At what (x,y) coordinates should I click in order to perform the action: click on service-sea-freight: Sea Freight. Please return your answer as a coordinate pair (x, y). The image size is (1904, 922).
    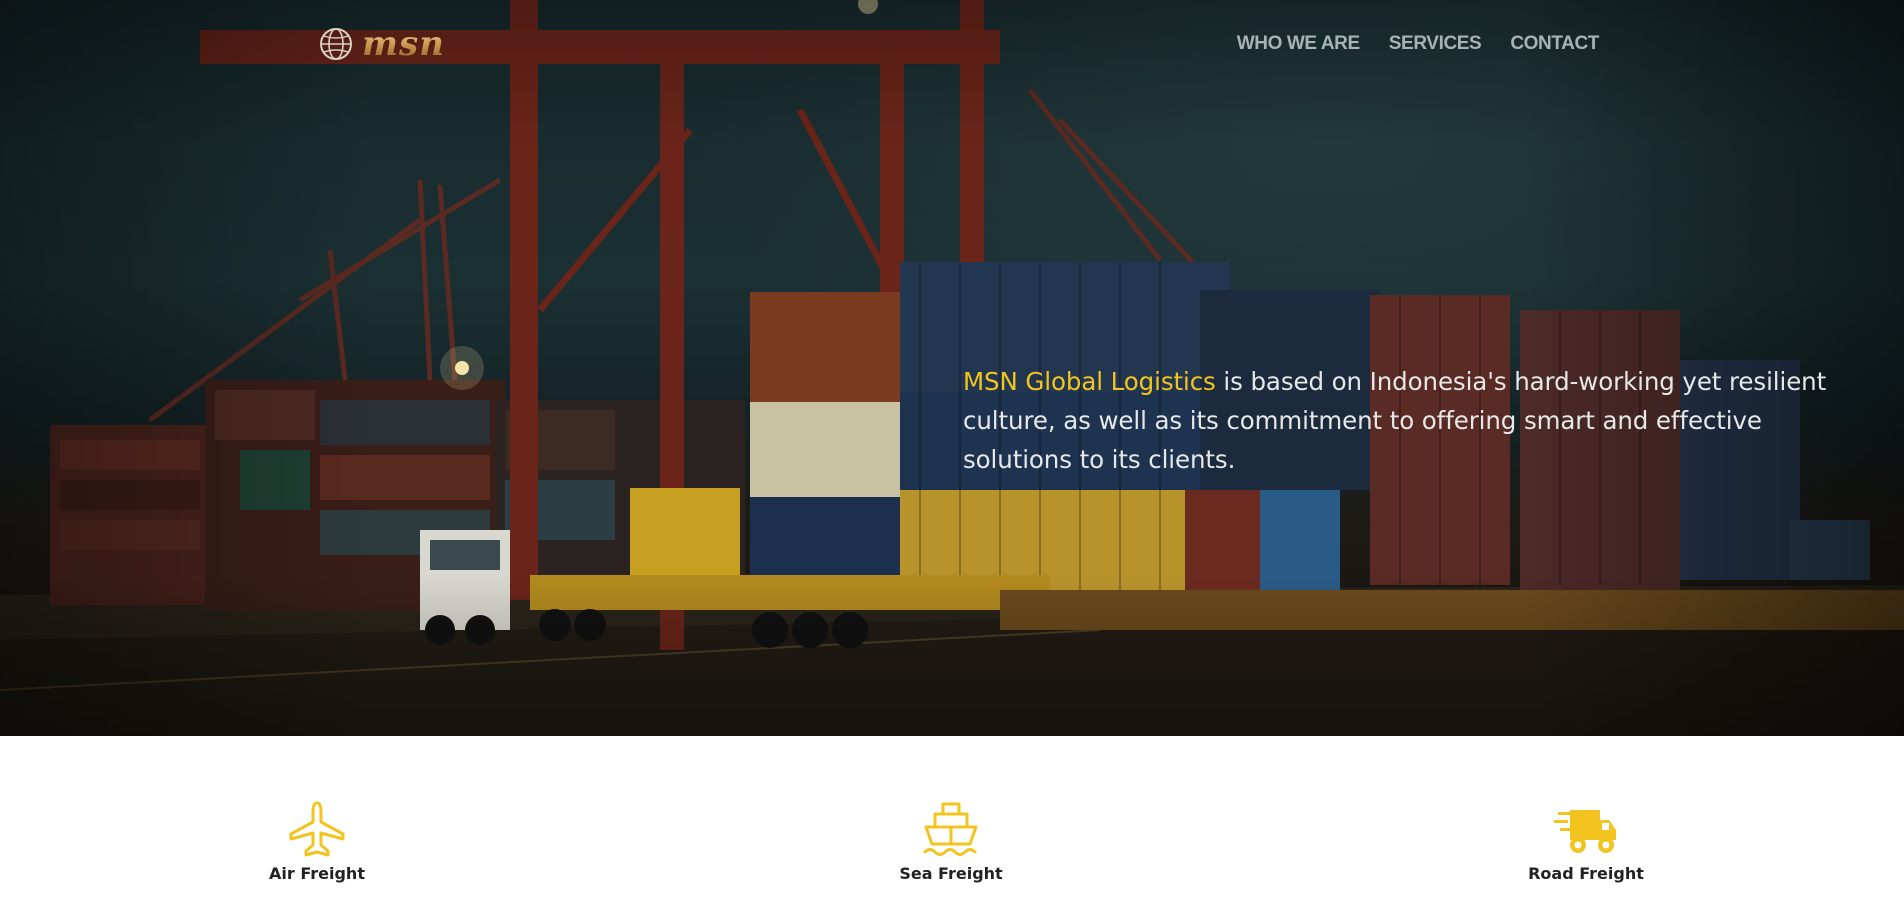
    Looking at the image, I should click on (951, 841).